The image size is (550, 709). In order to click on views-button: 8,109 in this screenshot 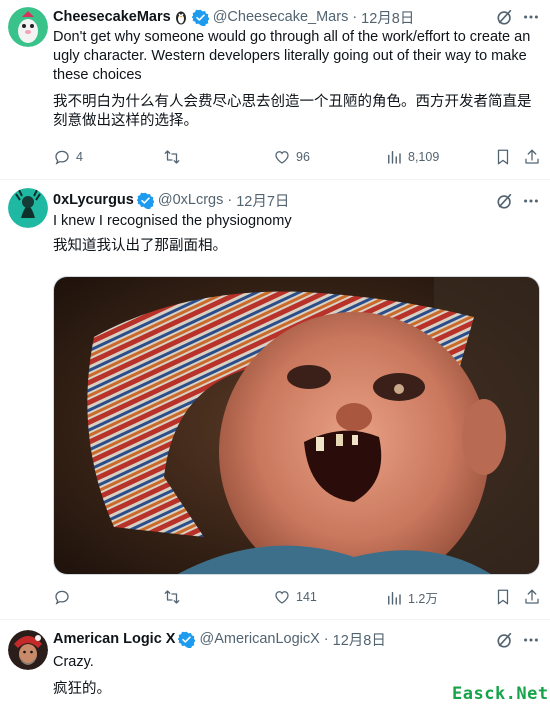, I will do `click(412, 157)`.